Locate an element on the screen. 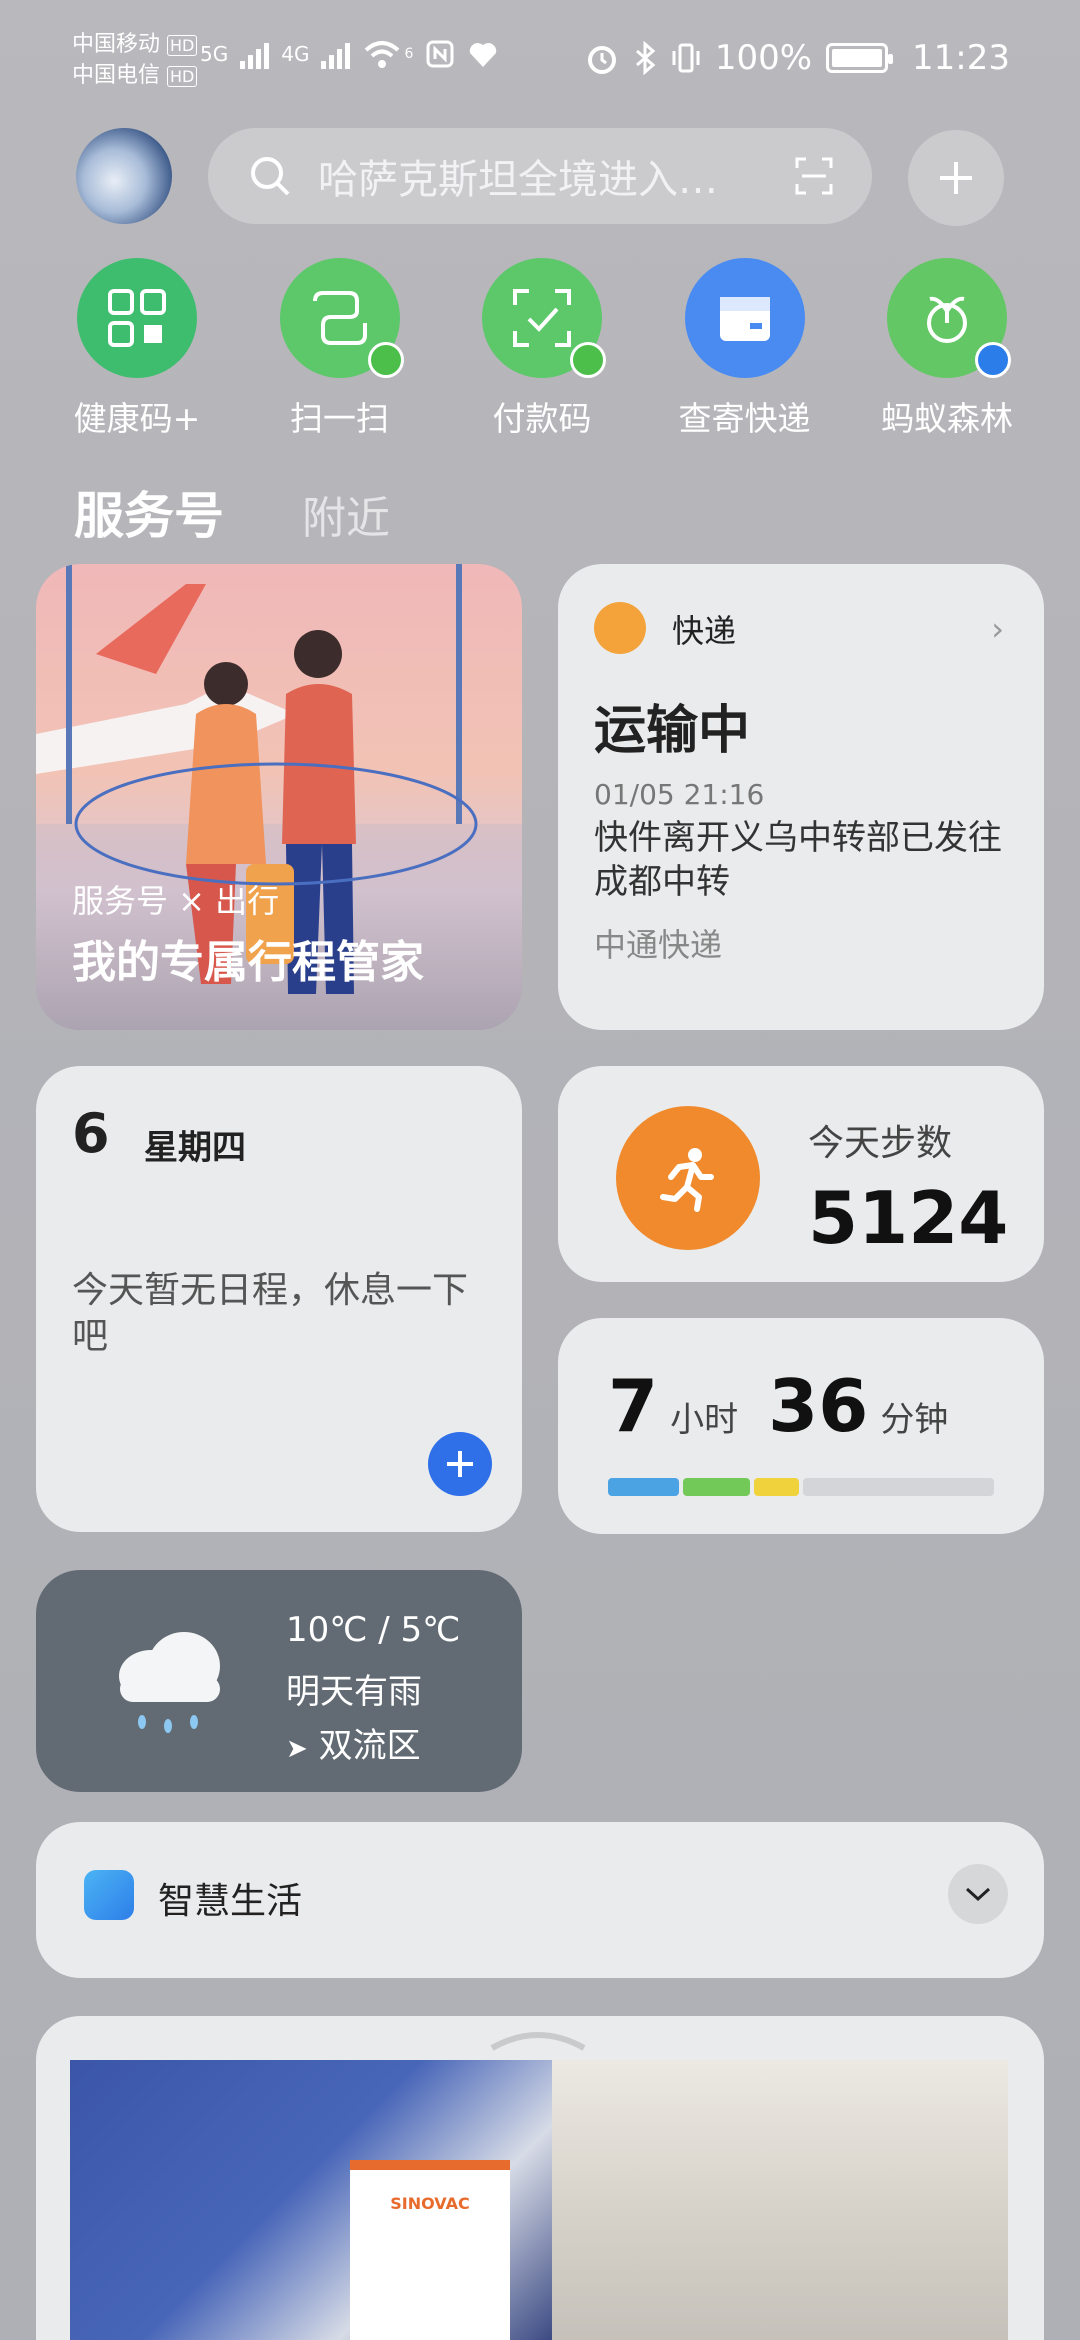  add-event-button is located at coordinates (460, 1464).